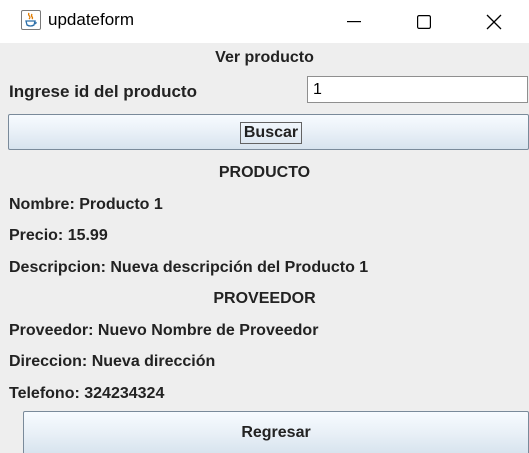 The height and width of the screenshot is (453, 529). Describe the element at coordinates (264, 172) in the screenshot. I see `product-section-title: PRODUCTO` at that location.